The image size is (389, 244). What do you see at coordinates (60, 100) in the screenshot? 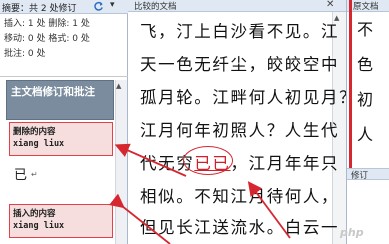
I see `main-revisions-header: 主文档修订和批注` at bounding box center [60, 100].